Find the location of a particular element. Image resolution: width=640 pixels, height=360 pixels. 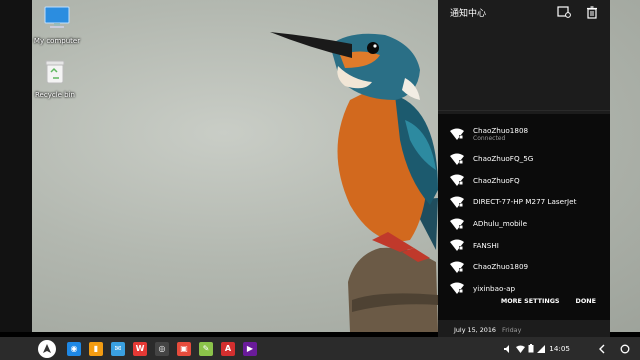

panel-header: 通知中心 is located at coordinates (524, 12).